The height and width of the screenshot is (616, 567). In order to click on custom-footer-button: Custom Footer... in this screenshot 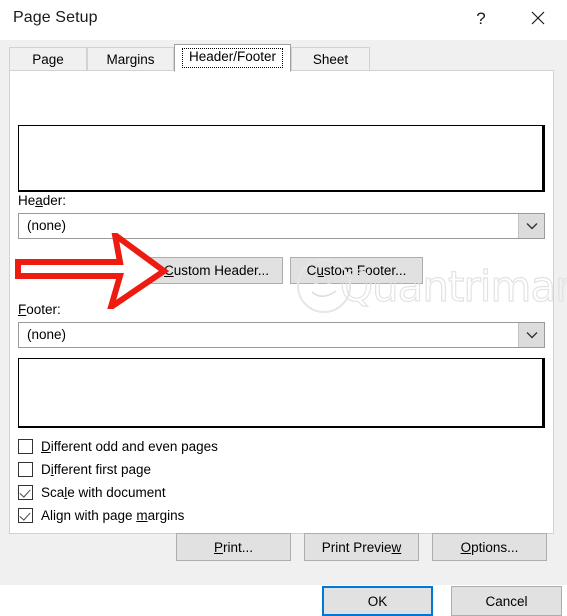, I will do `click(356, 270)`.